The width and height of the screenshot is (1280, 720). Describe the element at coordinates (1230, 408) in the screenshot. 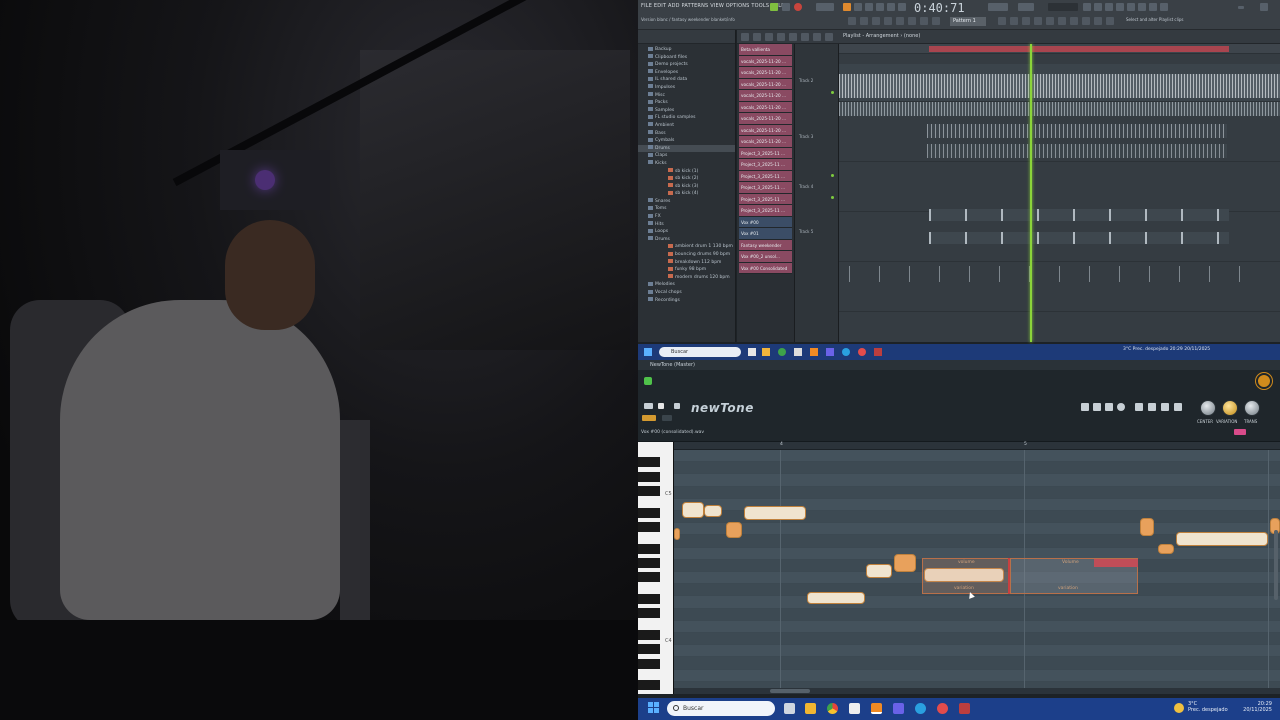

I see `variation-knob` at that location.